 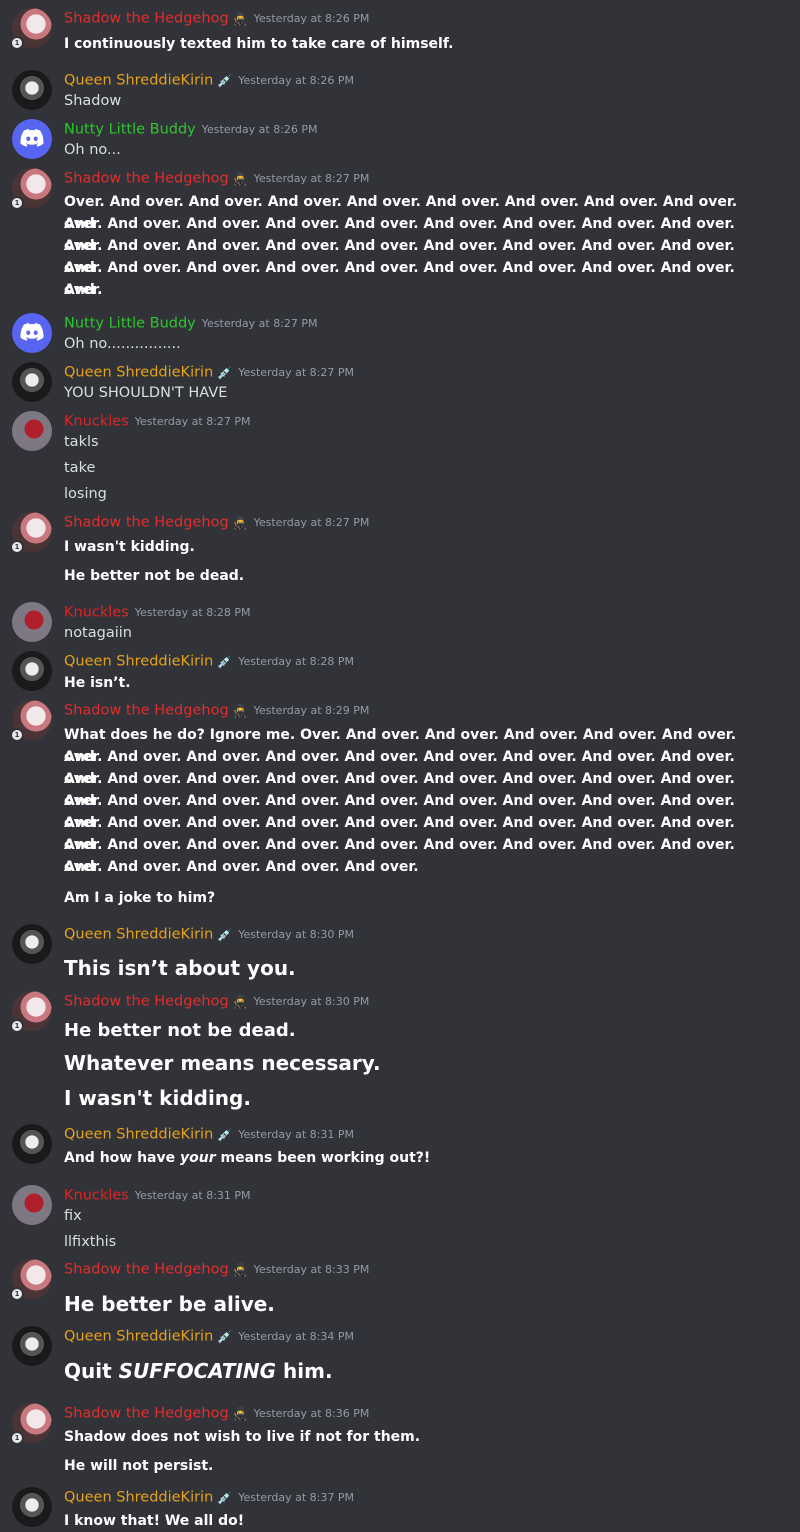 I want to click on message-text: I wasn't kidding., so click(x=129, y=547).